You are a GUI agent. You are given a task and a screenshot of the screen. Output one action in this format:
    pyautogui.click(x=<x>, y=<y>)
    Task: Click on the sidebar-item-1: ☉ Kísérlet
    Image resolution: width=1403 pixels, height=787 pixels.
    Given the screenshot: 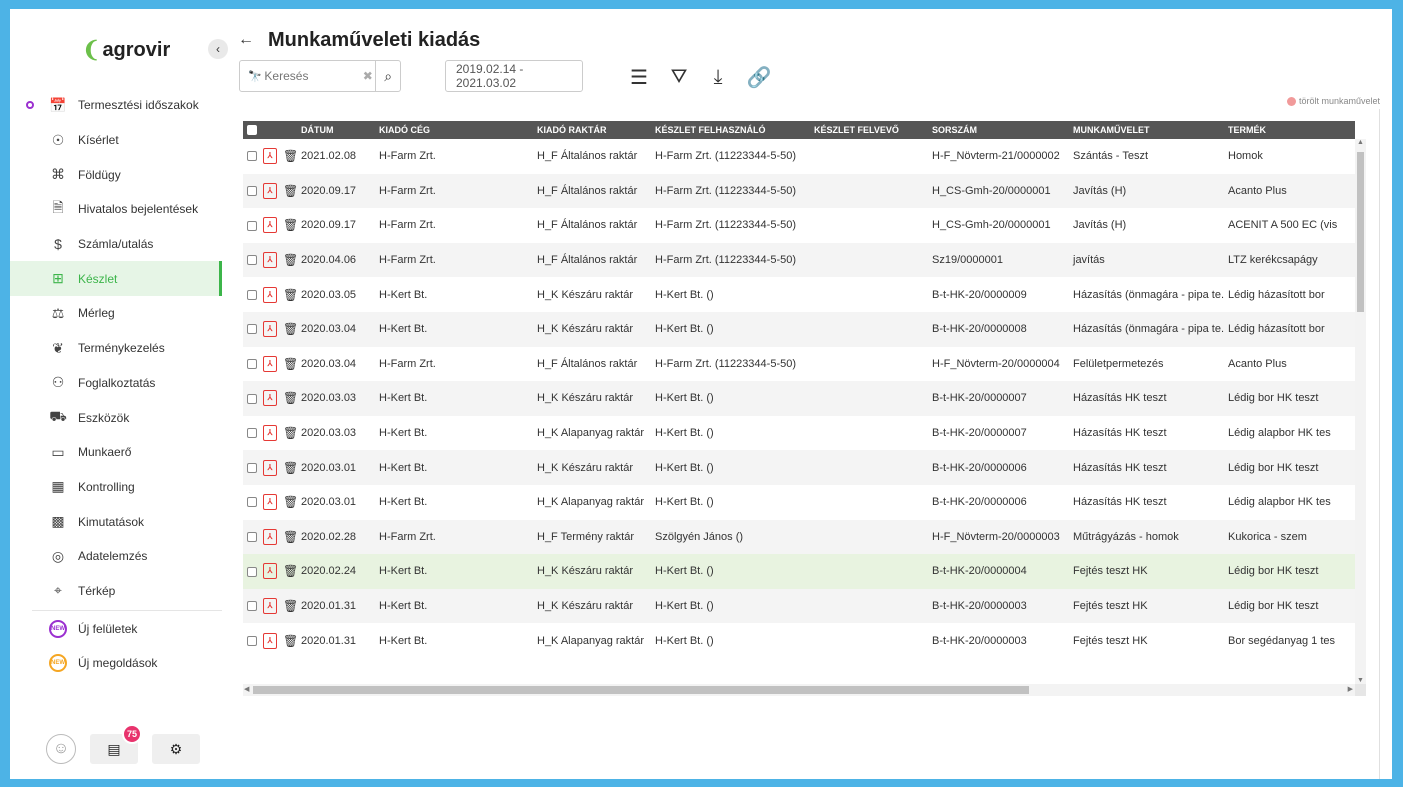 What is the action you would take?
    pyautogui.click(x=116, y=140)
    